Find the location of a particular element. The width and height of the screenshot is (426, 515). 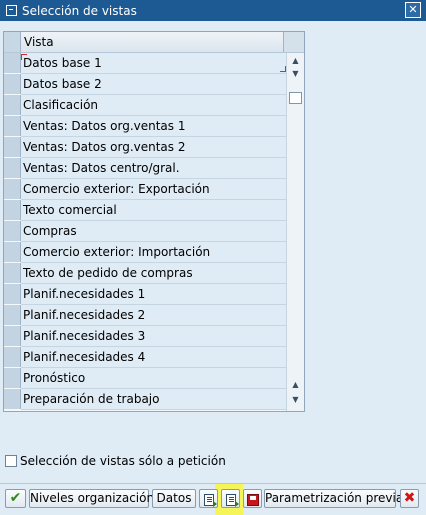

check-icon: ✔ is located at coordinates (15, 498).